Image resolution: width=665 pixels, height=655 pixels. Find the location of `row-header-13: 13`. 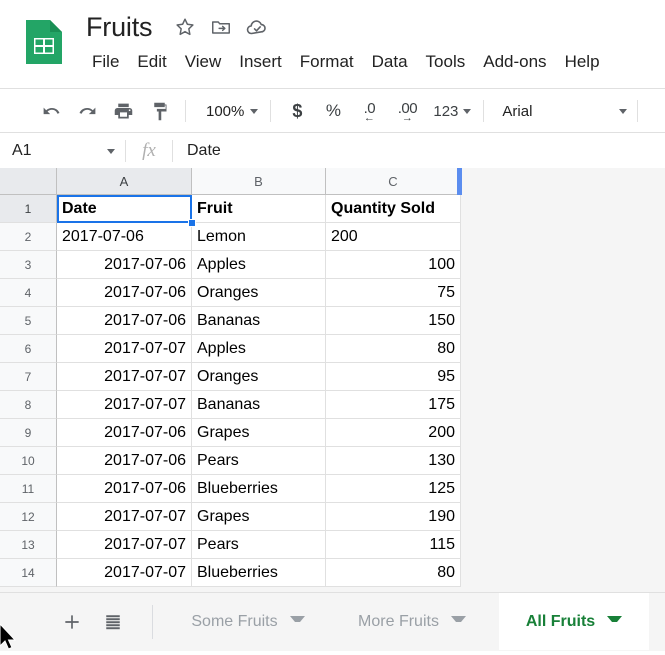

row-header-13: 13 is located at coordinates (28, 545).